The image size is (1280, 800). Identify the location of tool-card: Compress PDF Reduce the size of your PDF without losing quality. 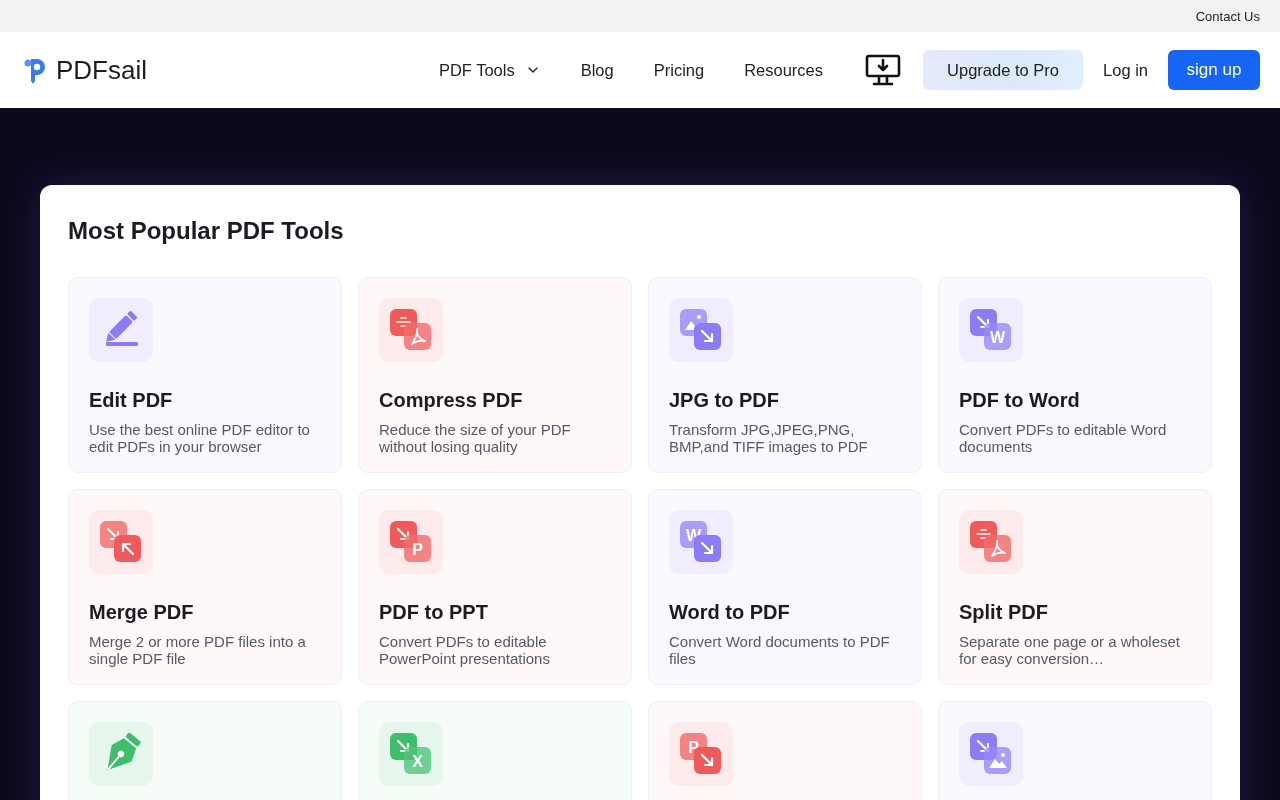
(495, 375).